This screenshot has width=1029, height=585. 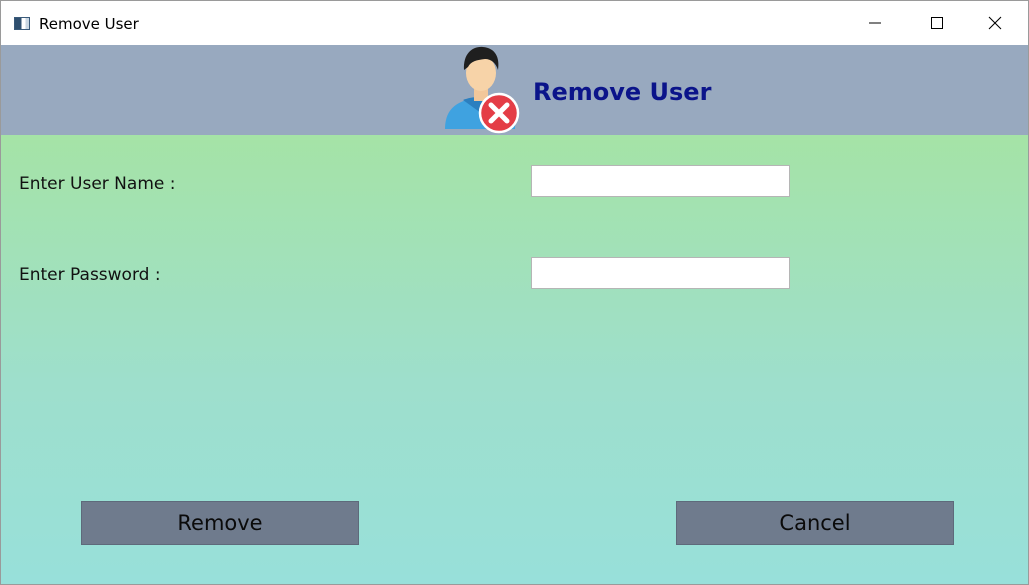 I want to click on maximize-button, so click(x=937, y=23).